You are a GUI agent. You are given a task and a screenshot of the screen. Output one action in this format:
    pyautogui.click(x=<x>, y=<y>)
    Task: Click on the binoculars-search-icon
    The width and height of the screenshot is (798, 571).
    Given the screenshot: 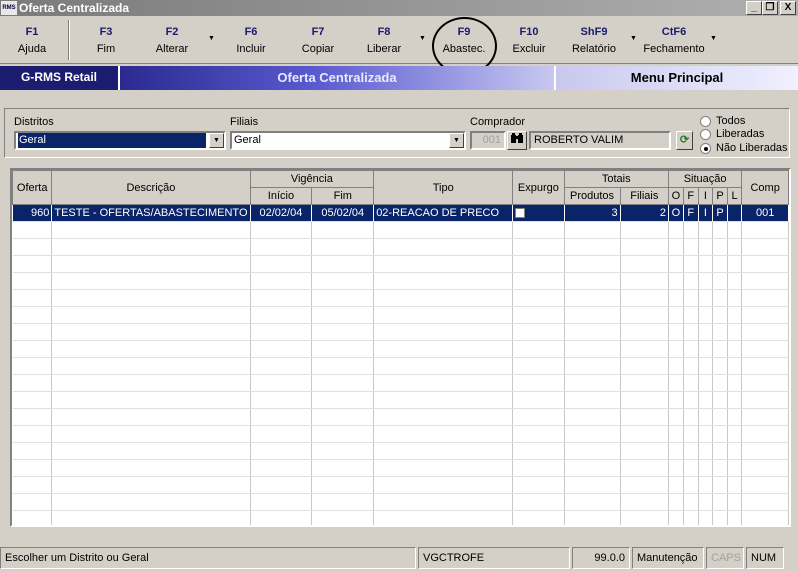 What is the action you would take?
    pyautogui.click(x=517, y=140)
    